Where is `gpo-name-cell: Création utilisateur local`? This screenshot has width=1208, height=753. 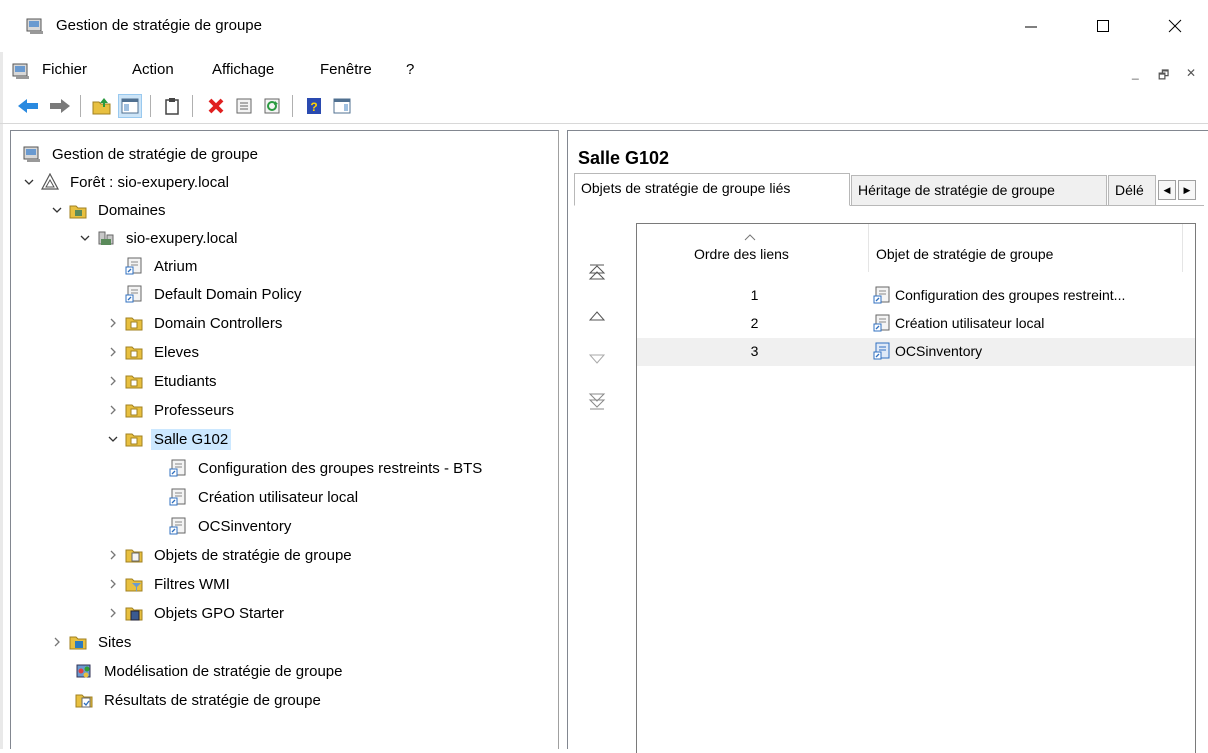
gpo-name-cell: Création utilisateur local is located at coordinates (1032, 323).